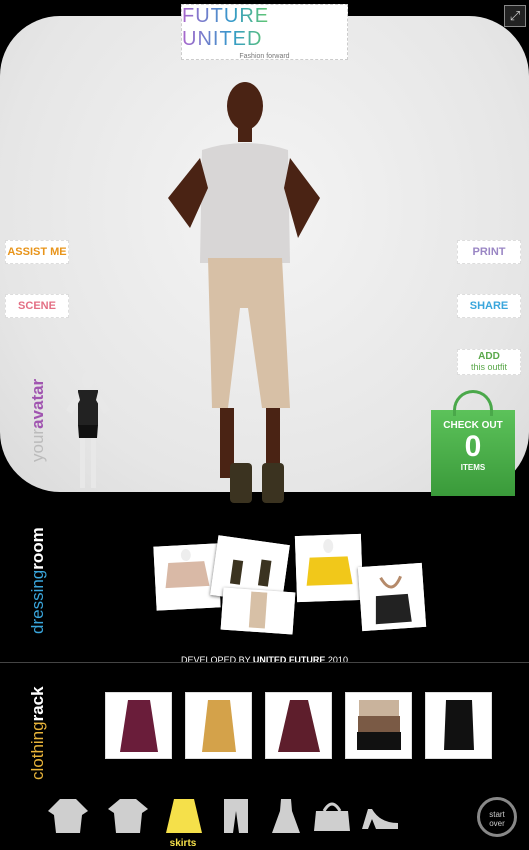  Describe the element at coordinates (244, 292) in the screenshot. I see `main-avatar-model` at that location.